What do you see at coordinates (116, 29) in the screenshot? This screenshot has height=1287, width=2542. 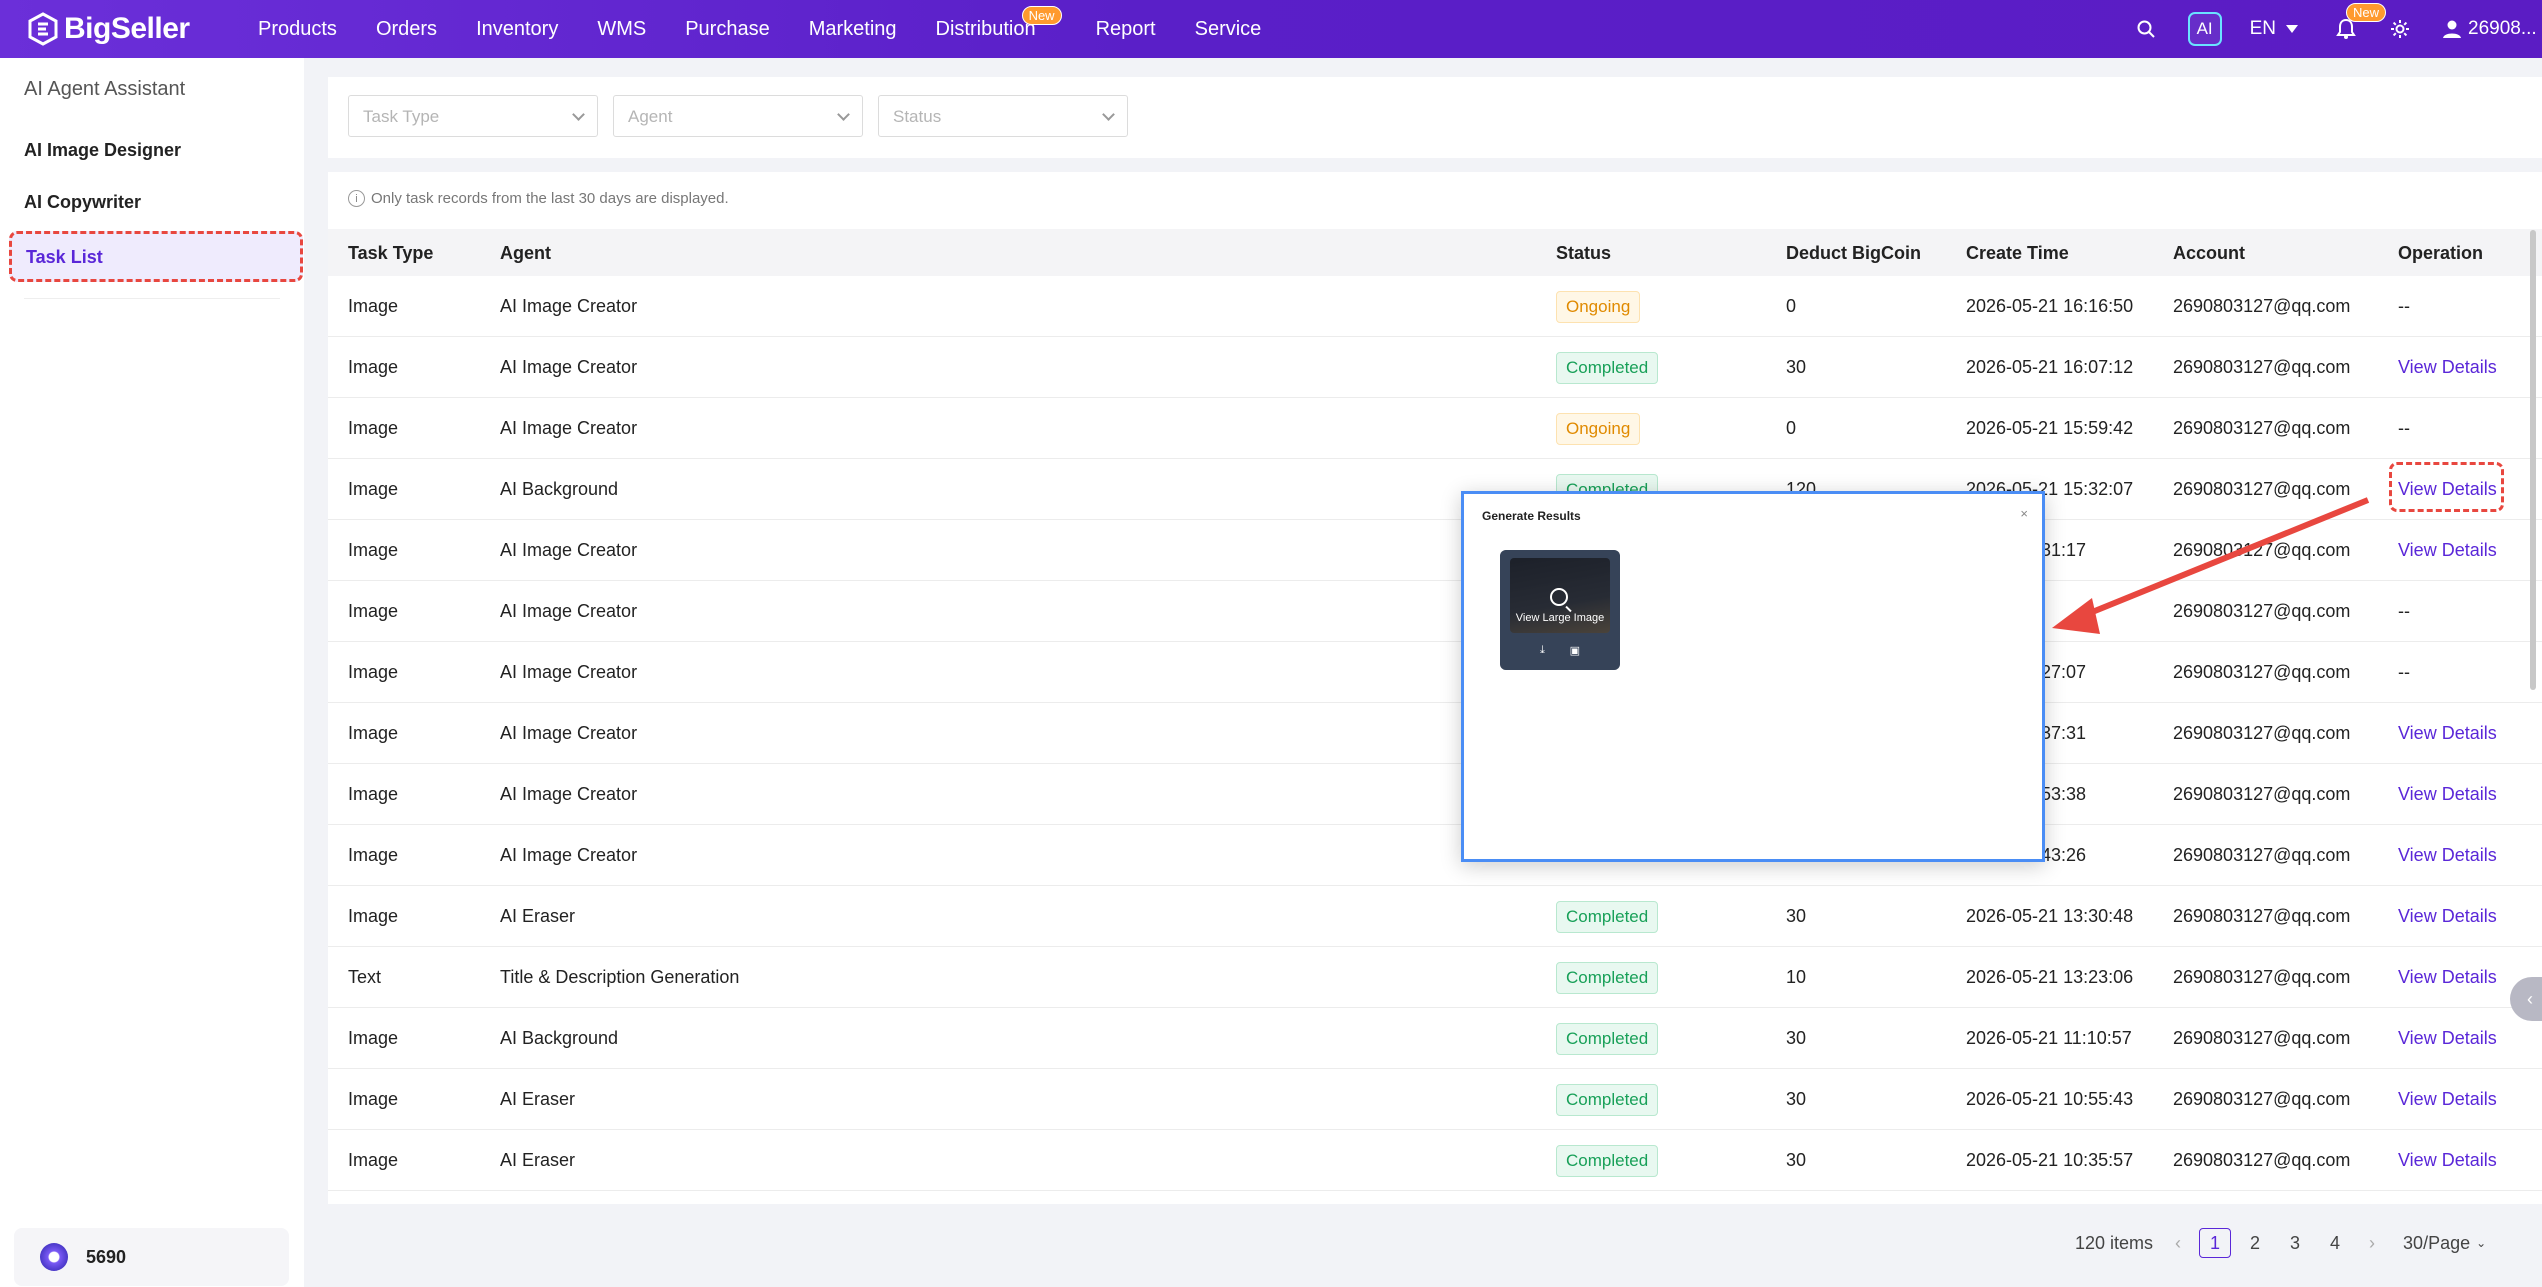 I see `bigseller-logo: BigSeller` at bounding box center [116, 29].